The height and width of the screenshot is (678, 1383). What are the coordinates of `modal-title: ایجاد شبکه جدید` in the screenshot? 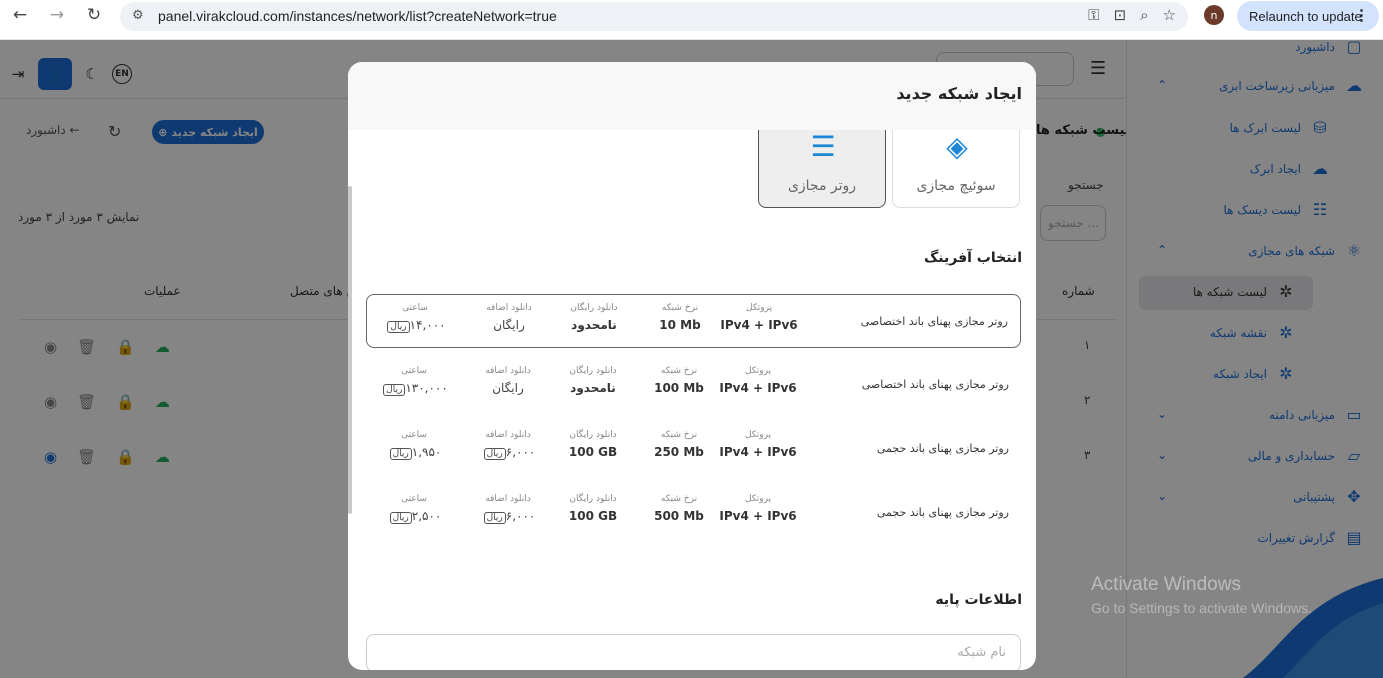 It's located at (959, 93).